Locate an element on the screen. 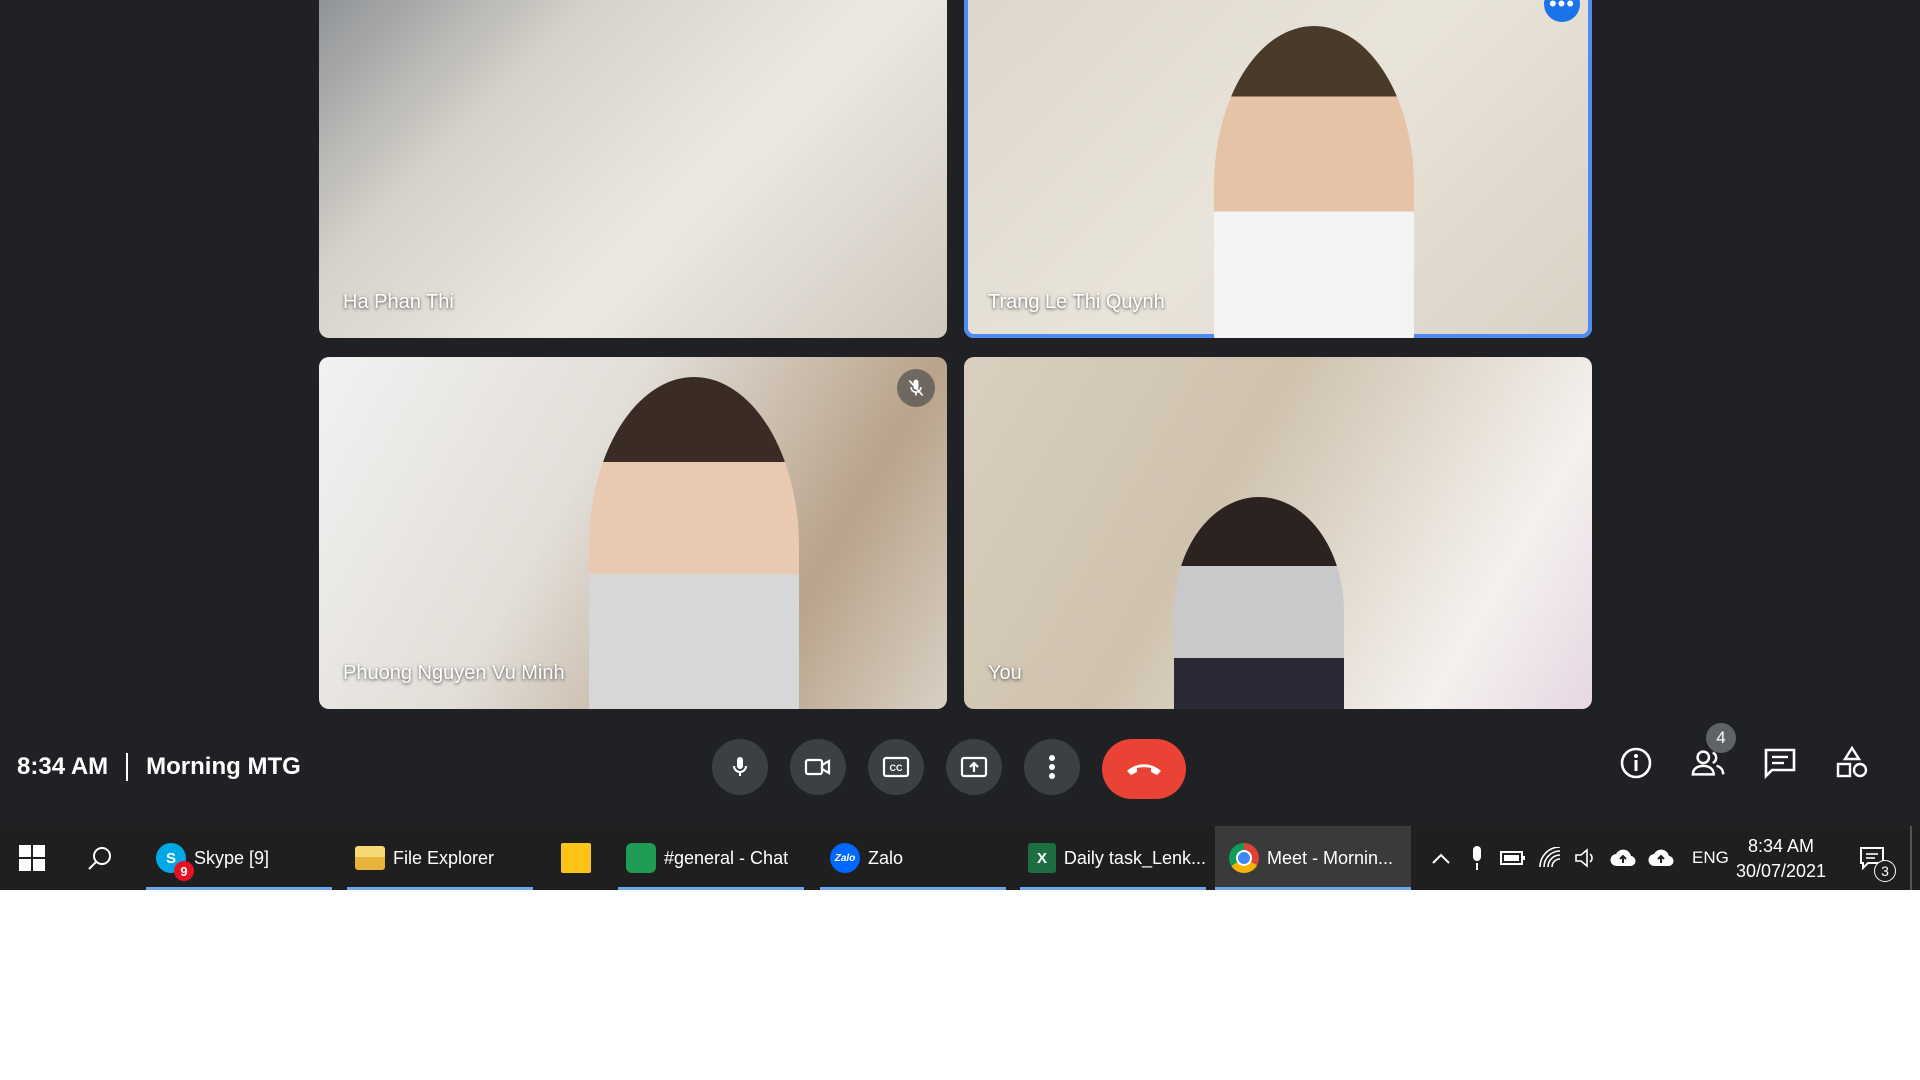 Image resolution: width=1920 pixels, height=1080 pixels. clock-date: 30/07/2021 is located at coordinates (1781, 871).